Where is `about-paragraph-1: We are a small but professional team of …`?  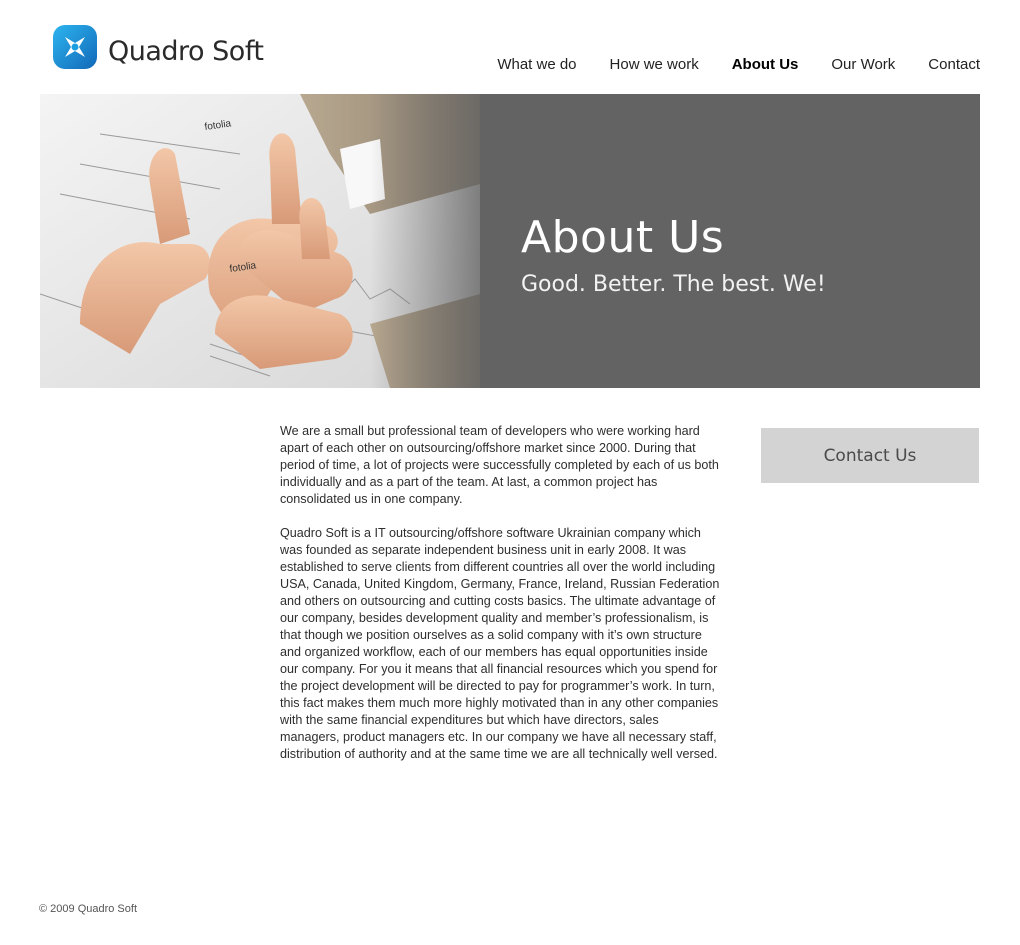 about-paragraph-1: We are a small but professional team of … is located at coordinates (499, 465).